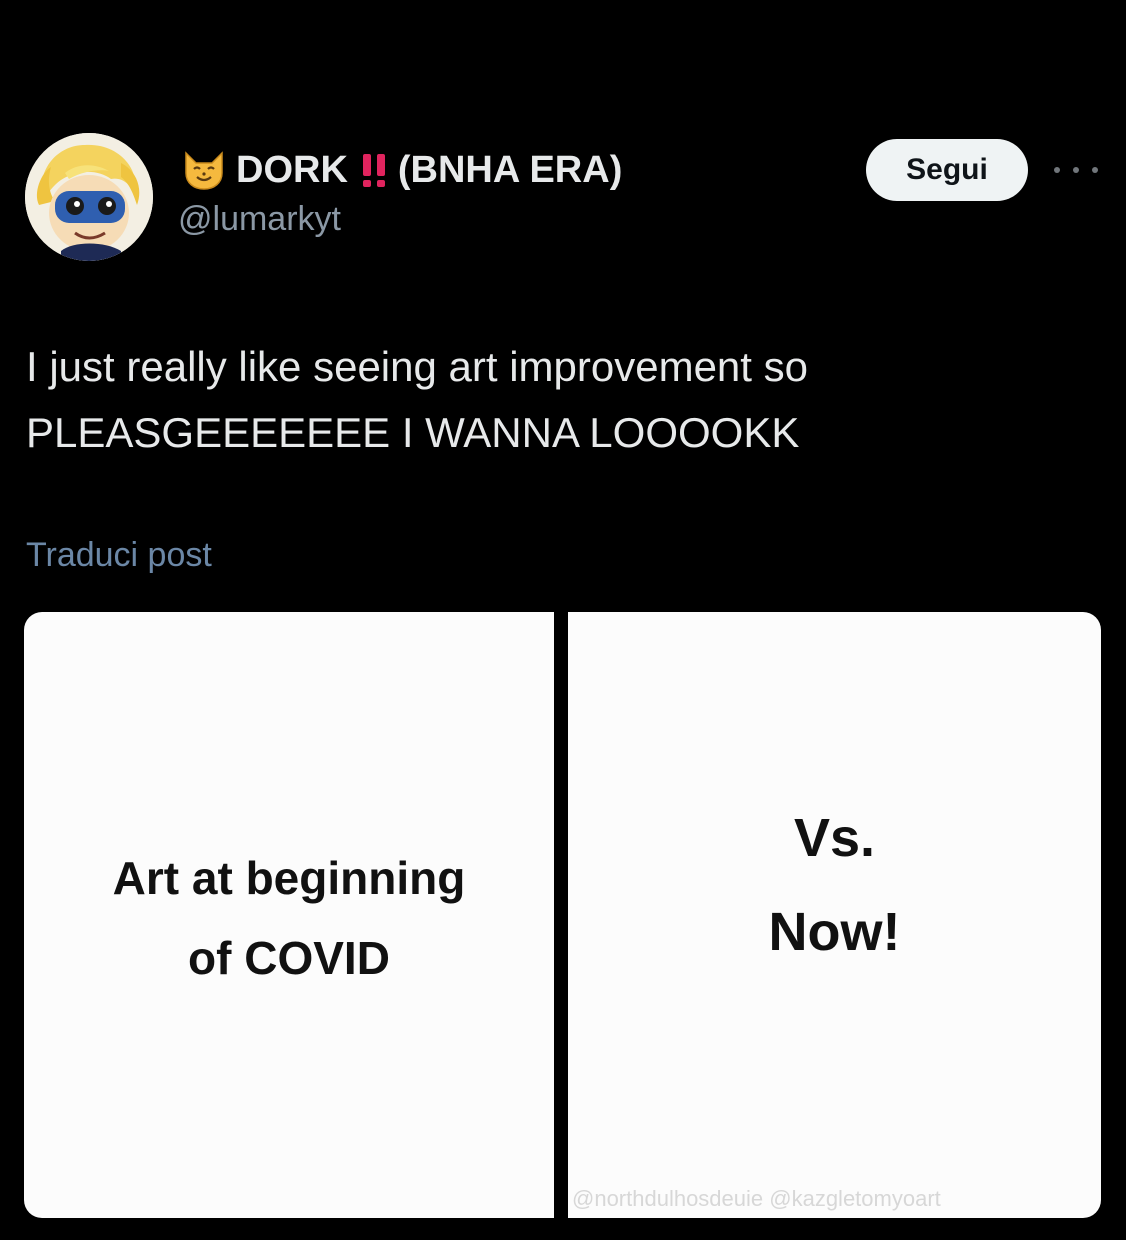 Image resolution: width=1126 pixels, height=1240 pixels. I want to click on cartoon-avatar-icon, so click(89, 197).